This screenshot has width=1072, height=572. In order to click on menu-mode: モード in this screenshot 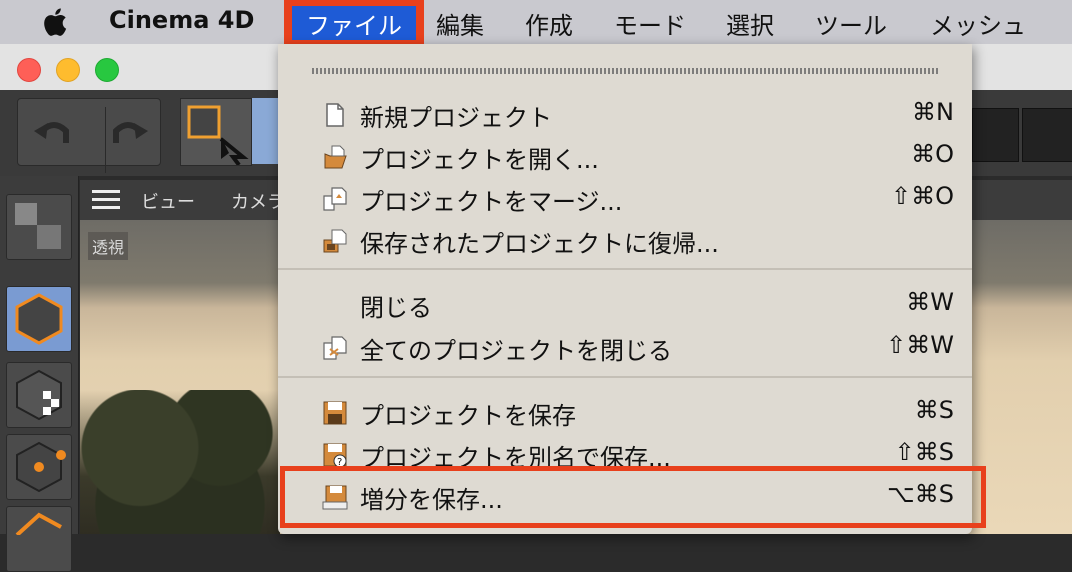, I will do `click(650, 23)`.